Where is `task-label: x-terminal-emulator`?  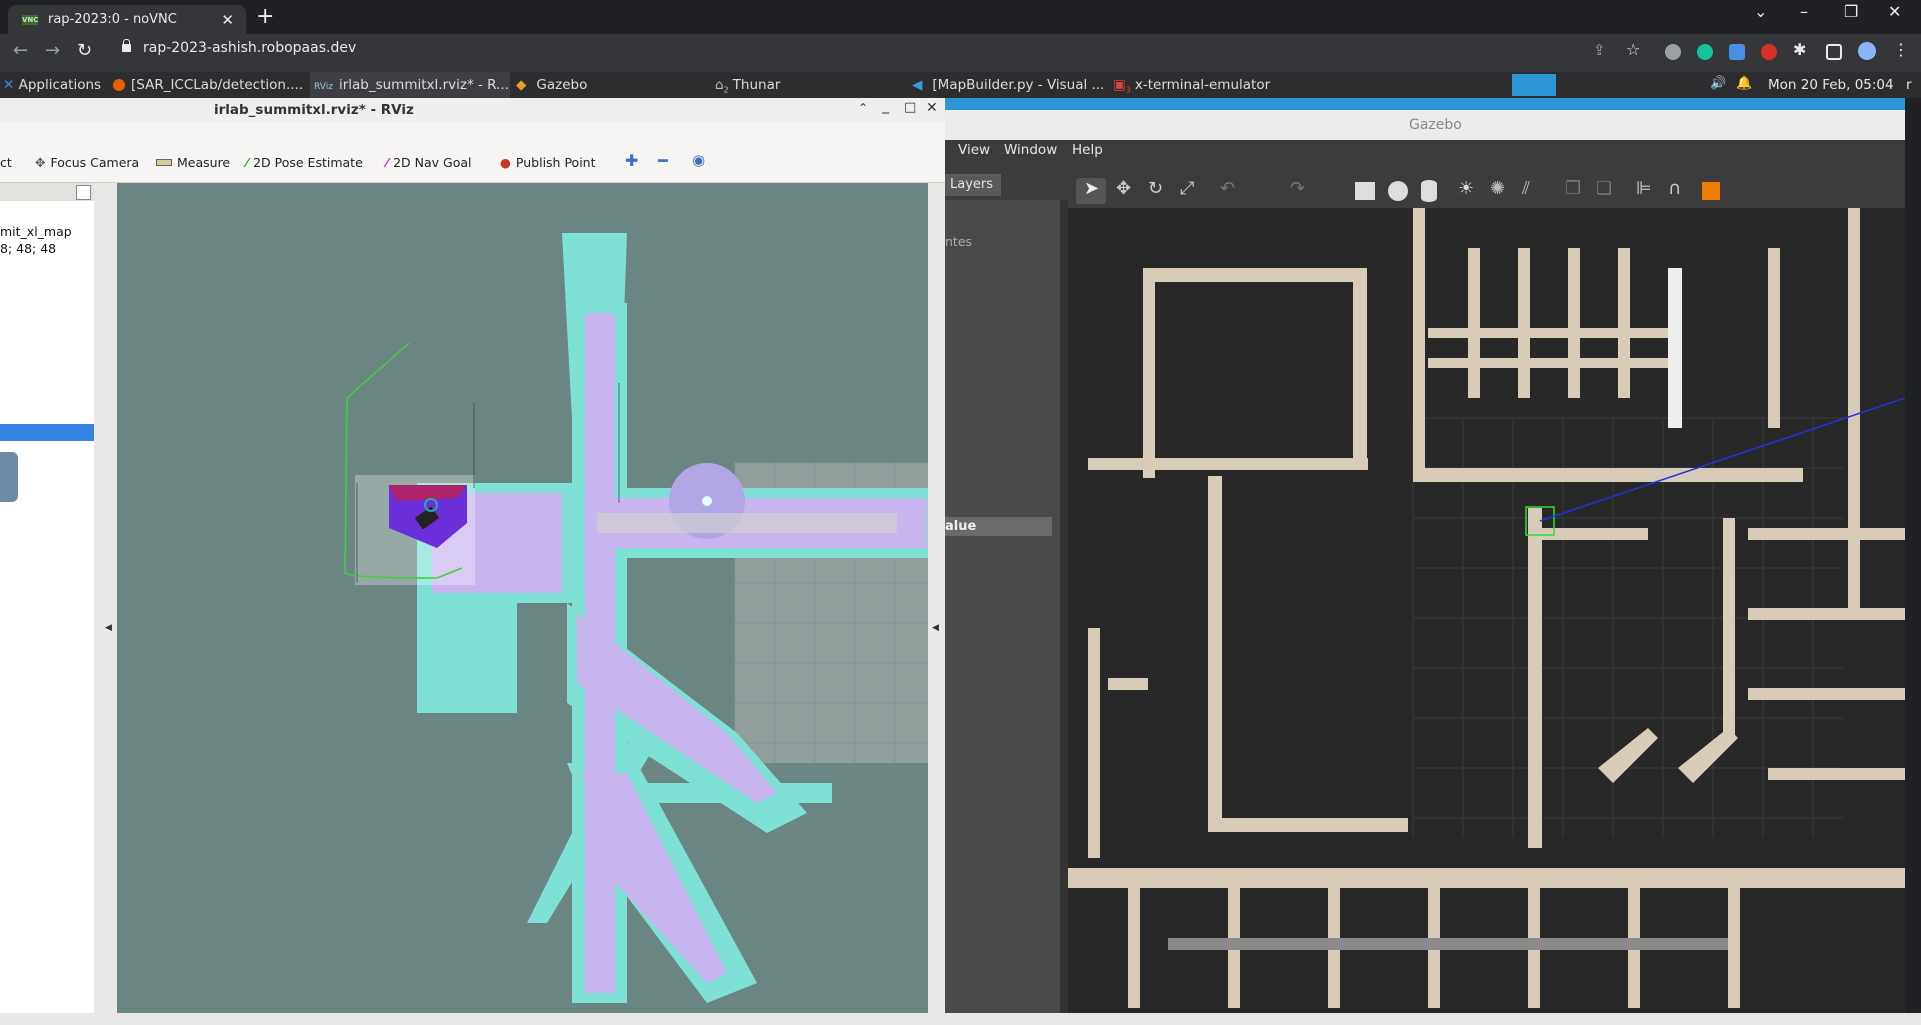 task-label: x-terminal-emulator is located at coordinates (1202, 85).